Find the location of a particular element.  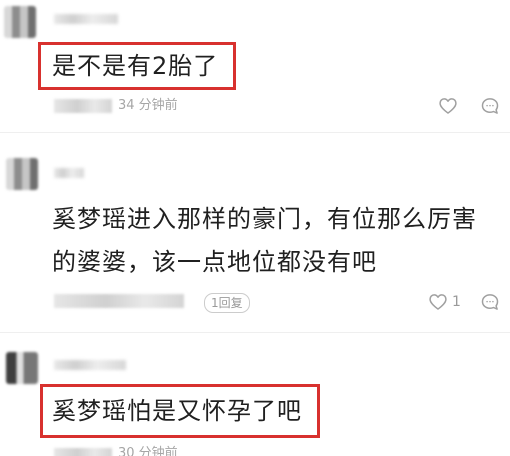

comment-time: 30 分钟前 is located at coordinates (148, 451).